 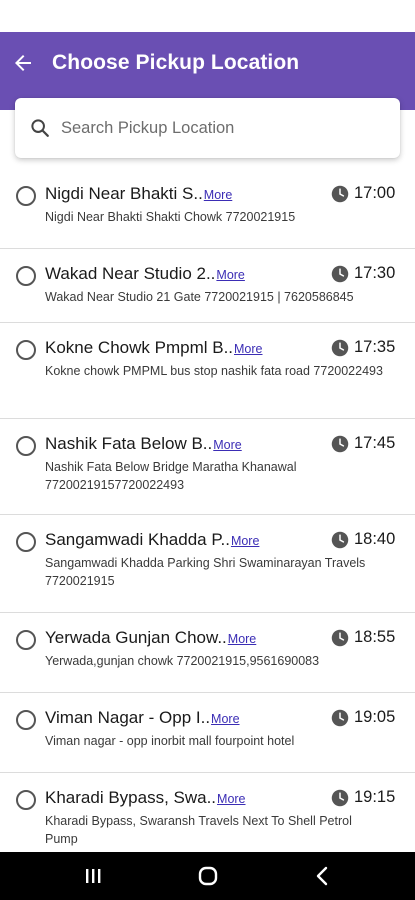 What do you see at coordinates (375, 273) in the screenshot?
I see `pickup-time: 17:30` at bounding box center [375, 273].